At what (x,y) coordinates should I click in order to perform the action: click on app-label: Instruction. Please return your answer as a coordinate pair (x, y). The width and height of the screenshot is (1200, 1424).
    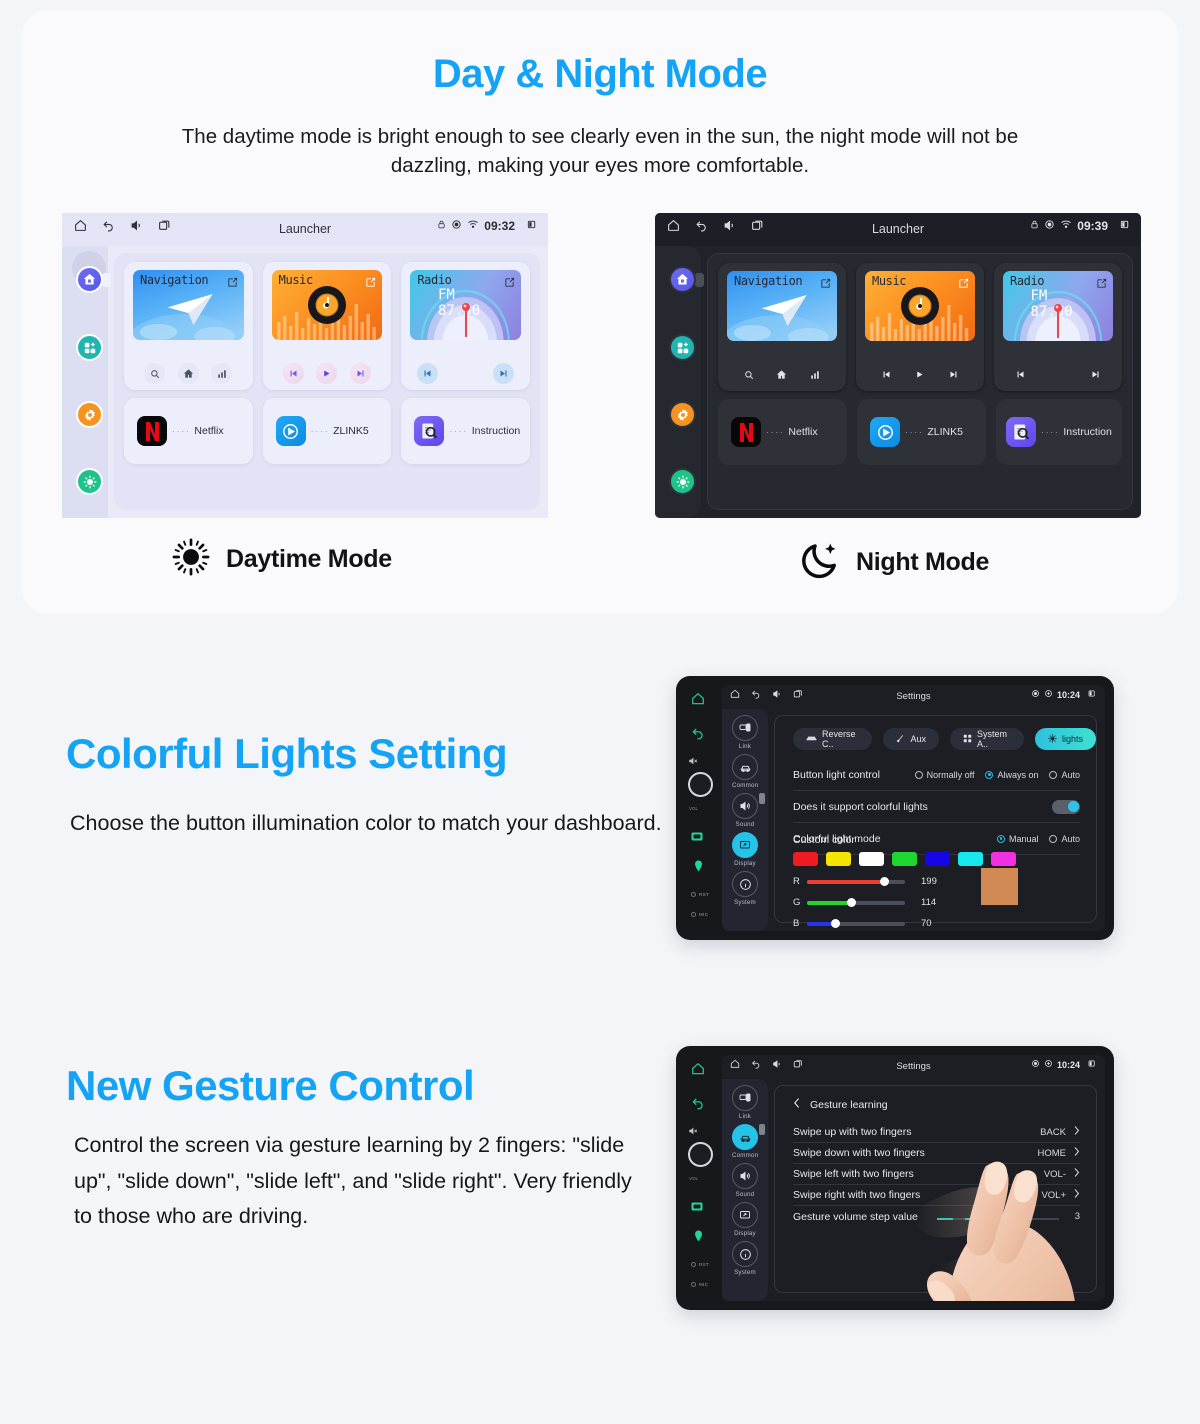
    Looking at the image, I should click on (496, 431).